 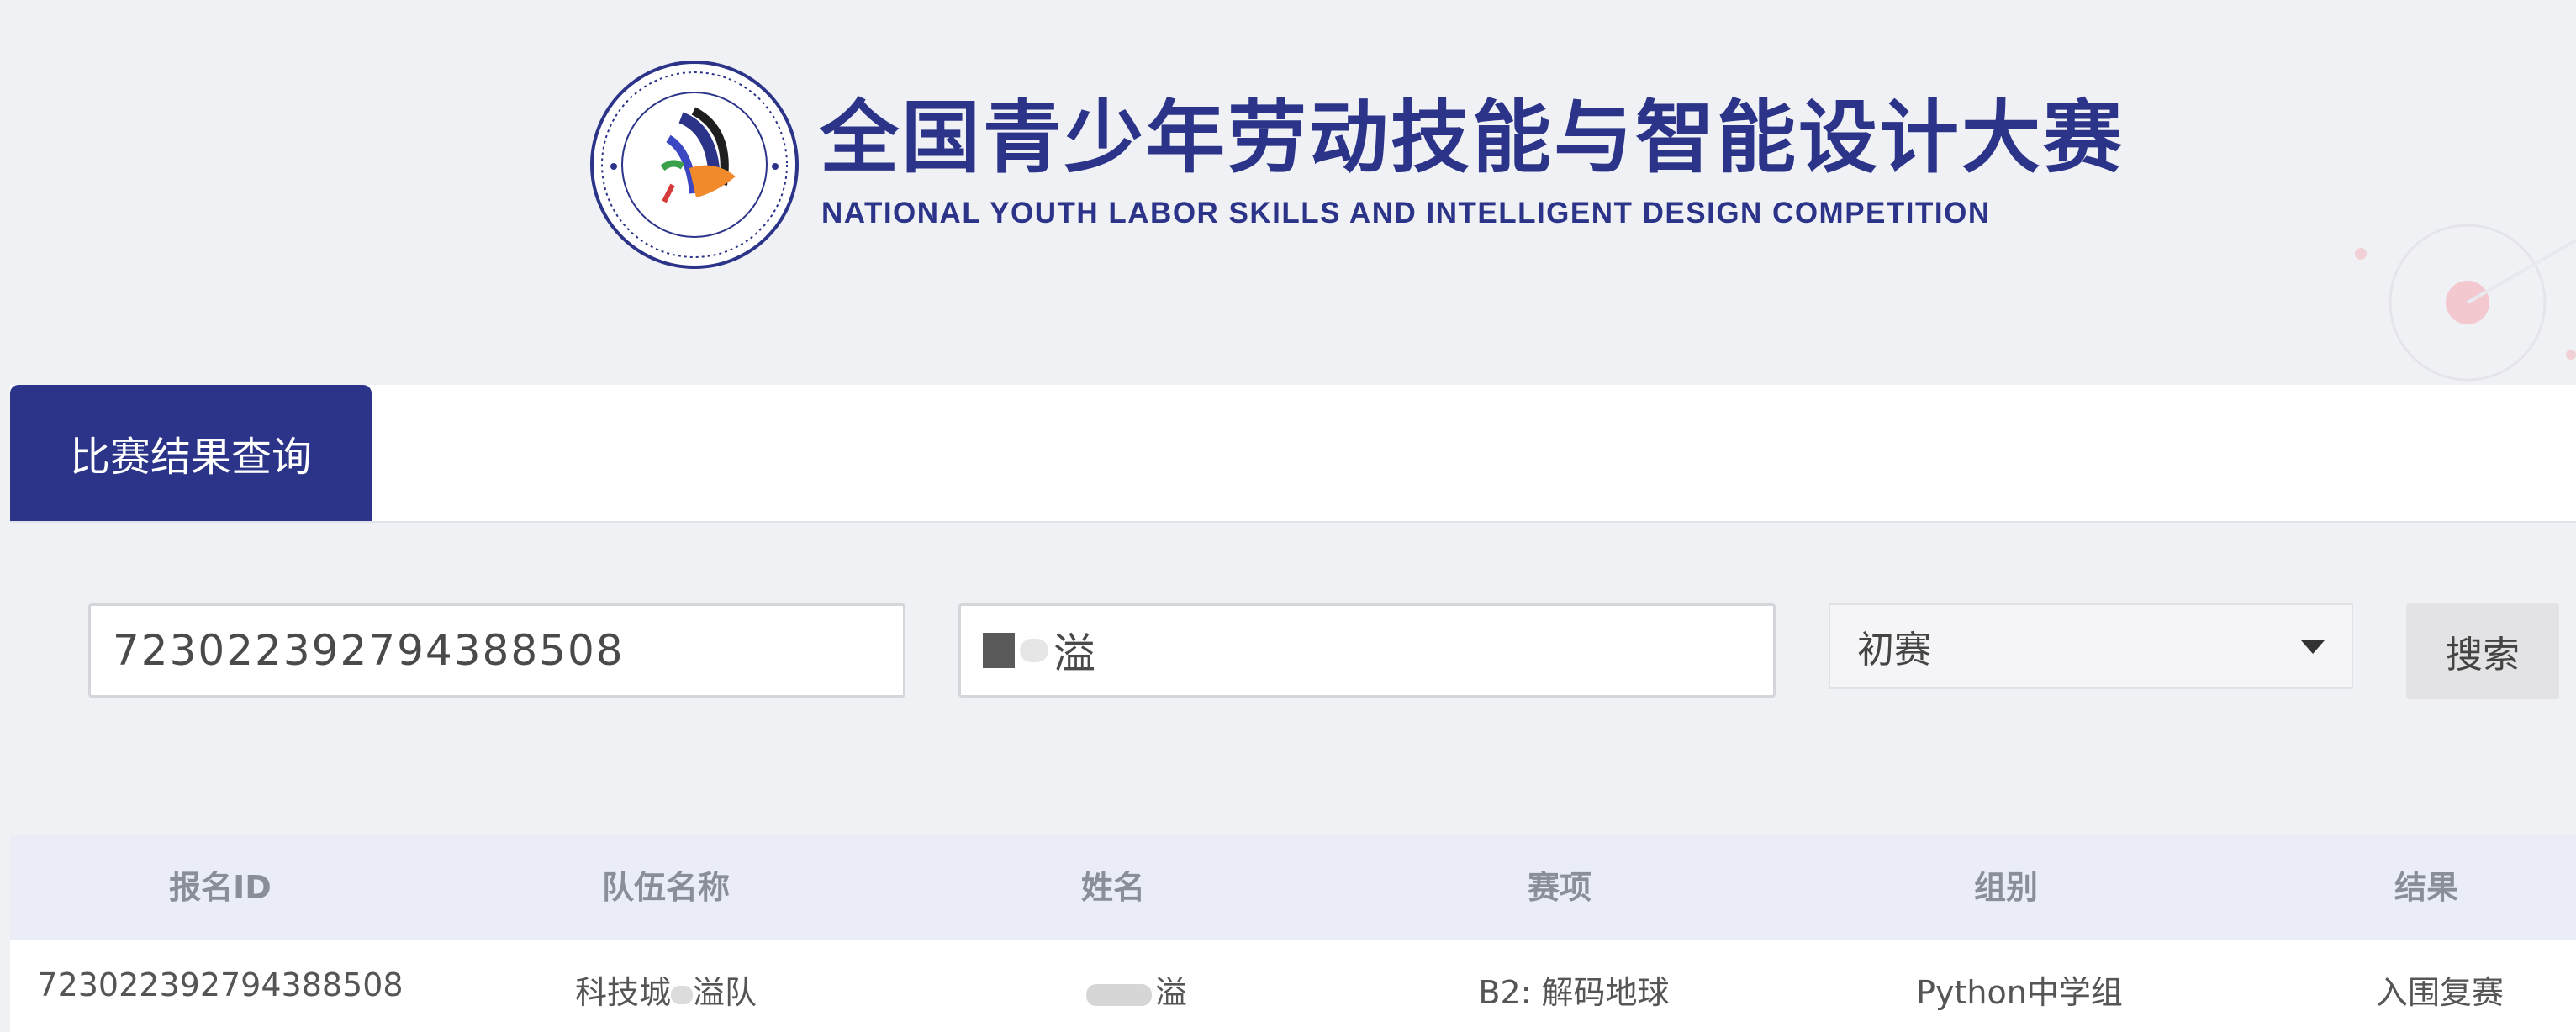 I want to click on competition-emblem-icon, so click(x=694, y=165).